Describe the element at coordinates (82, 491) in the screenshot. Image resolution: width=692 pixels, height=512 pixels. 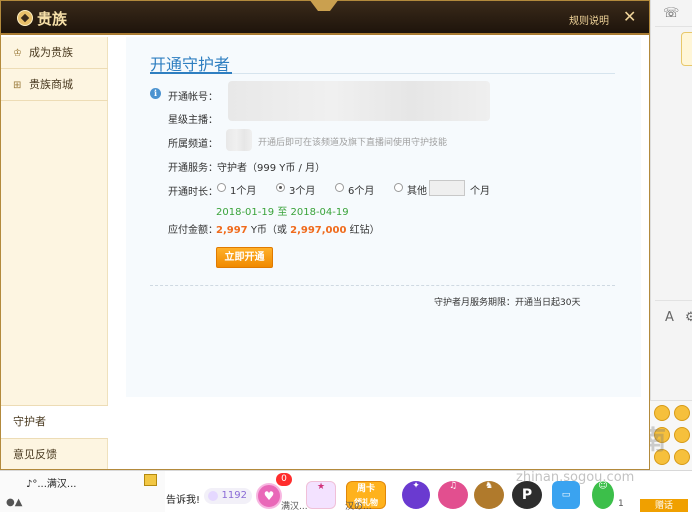
I see `channel-list: ♪°...满汉... ●▲` at that location.